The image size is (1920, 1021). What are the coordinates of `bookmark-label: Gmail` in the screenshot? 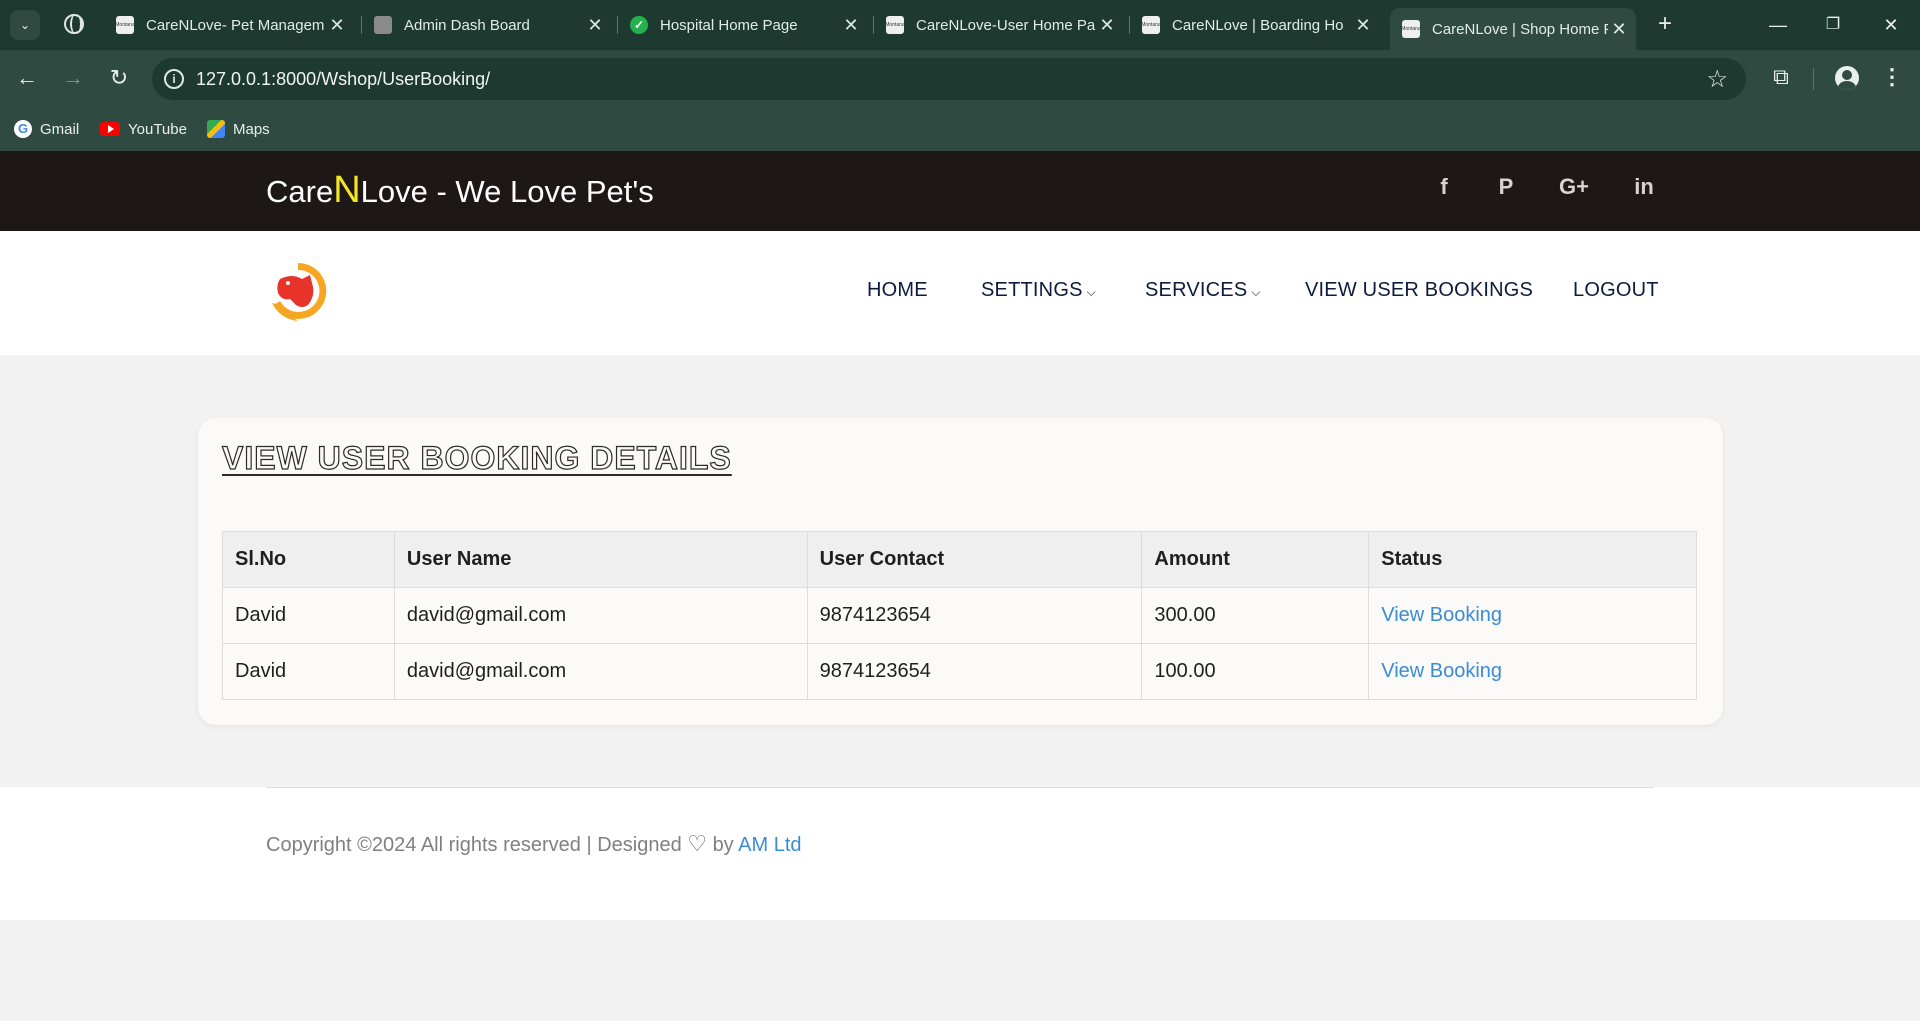 It's located at (60, 129).